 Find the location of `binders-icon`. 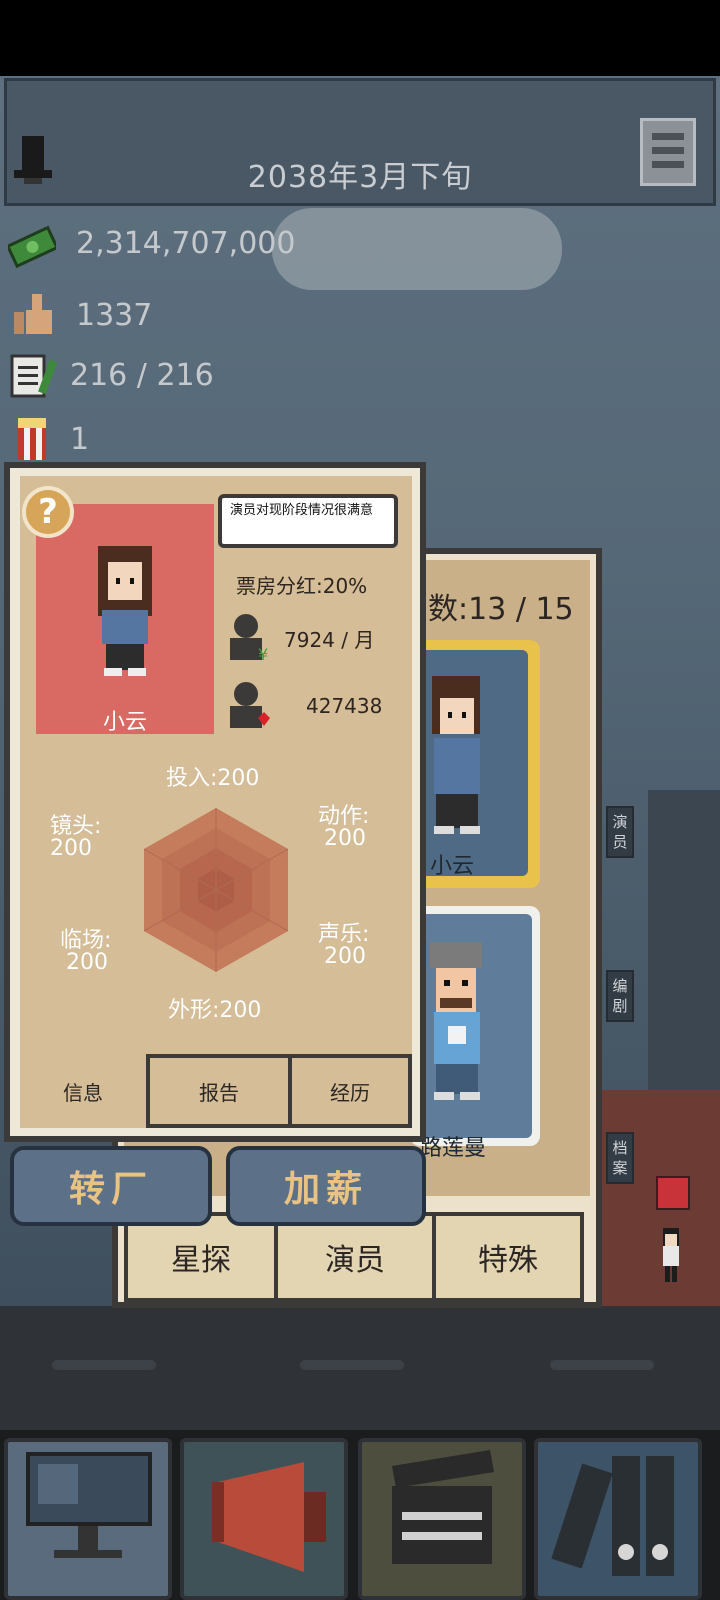

binders-icon is located at coordinates (612, 1516).